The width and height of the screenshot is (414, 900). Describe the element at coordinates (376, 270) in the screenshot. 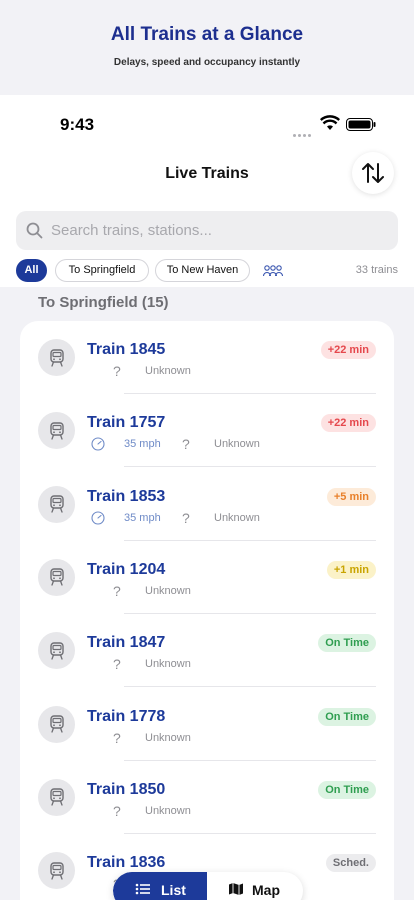

I see `train-count: 33 trains` at that location.